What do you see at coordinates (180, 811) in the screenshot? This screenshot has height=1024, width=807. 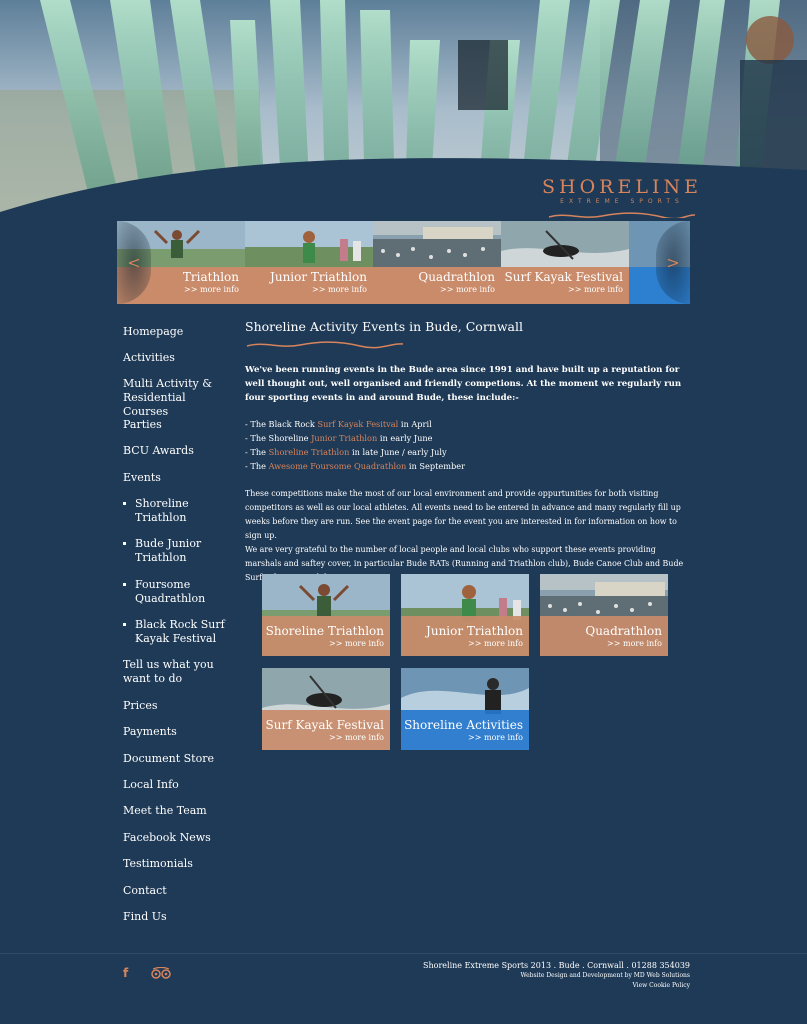 I see `sidebar-item-meet-team: Meet the Team` at bounding box center [180, 811].